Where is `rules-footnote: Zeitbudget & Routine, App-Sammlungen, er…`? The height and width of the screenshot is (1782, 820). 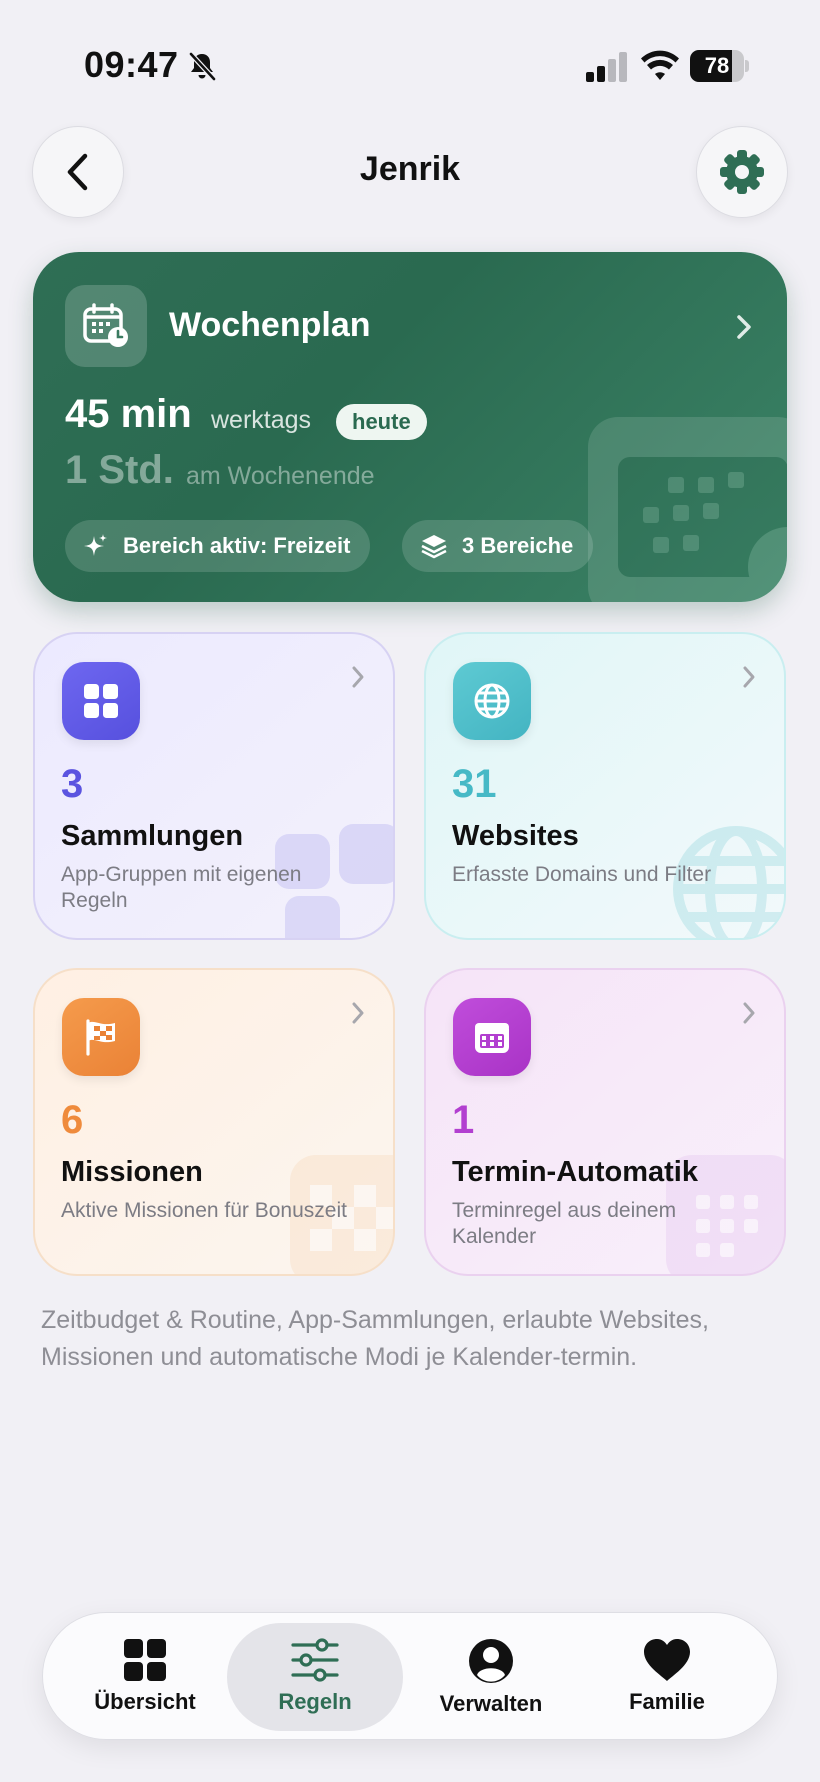 rules-footnote: Zeitbudget & Routine, App-Sammlungen, er… is located at coordinates (375, 1338).